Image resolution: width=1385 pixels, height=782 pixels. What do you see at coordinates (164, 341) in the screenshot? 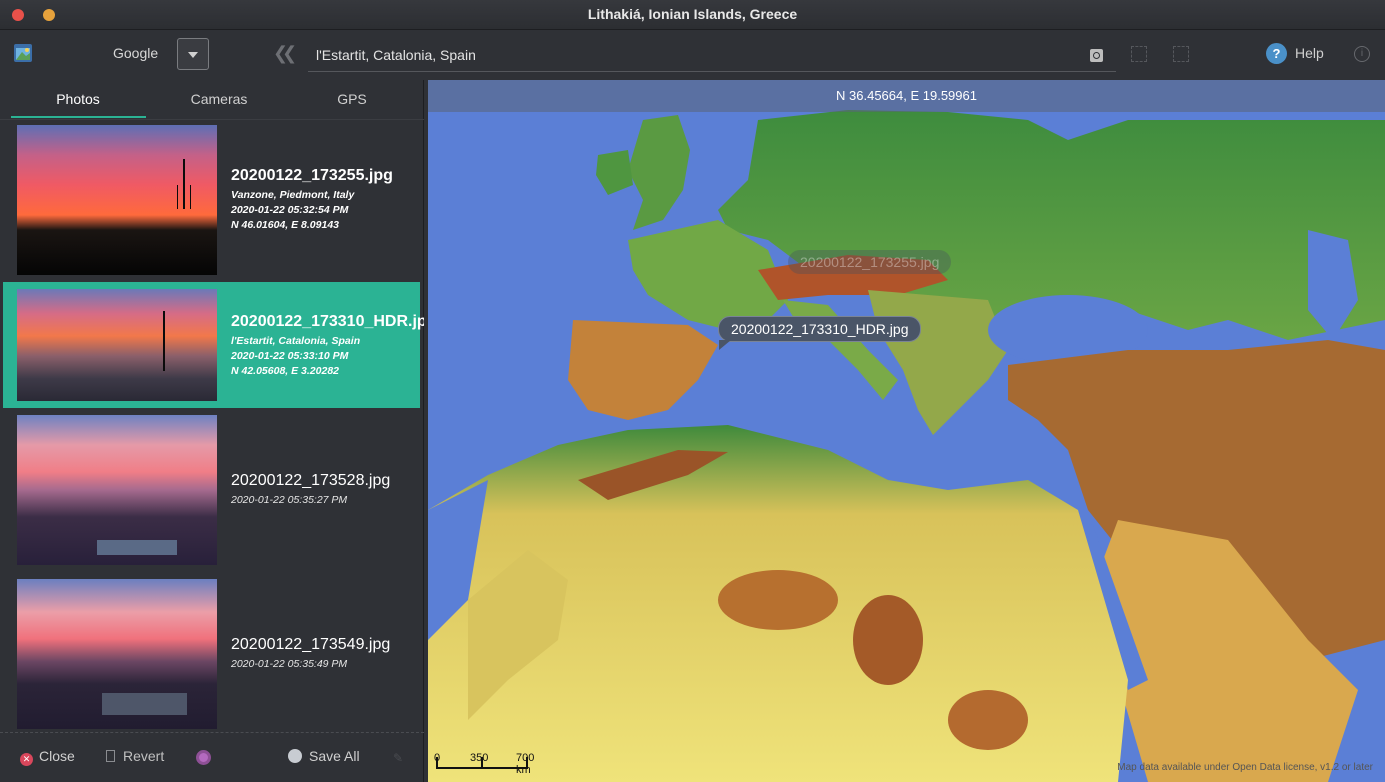
I see `tower-silhouette` at bounding box center [164, 341].